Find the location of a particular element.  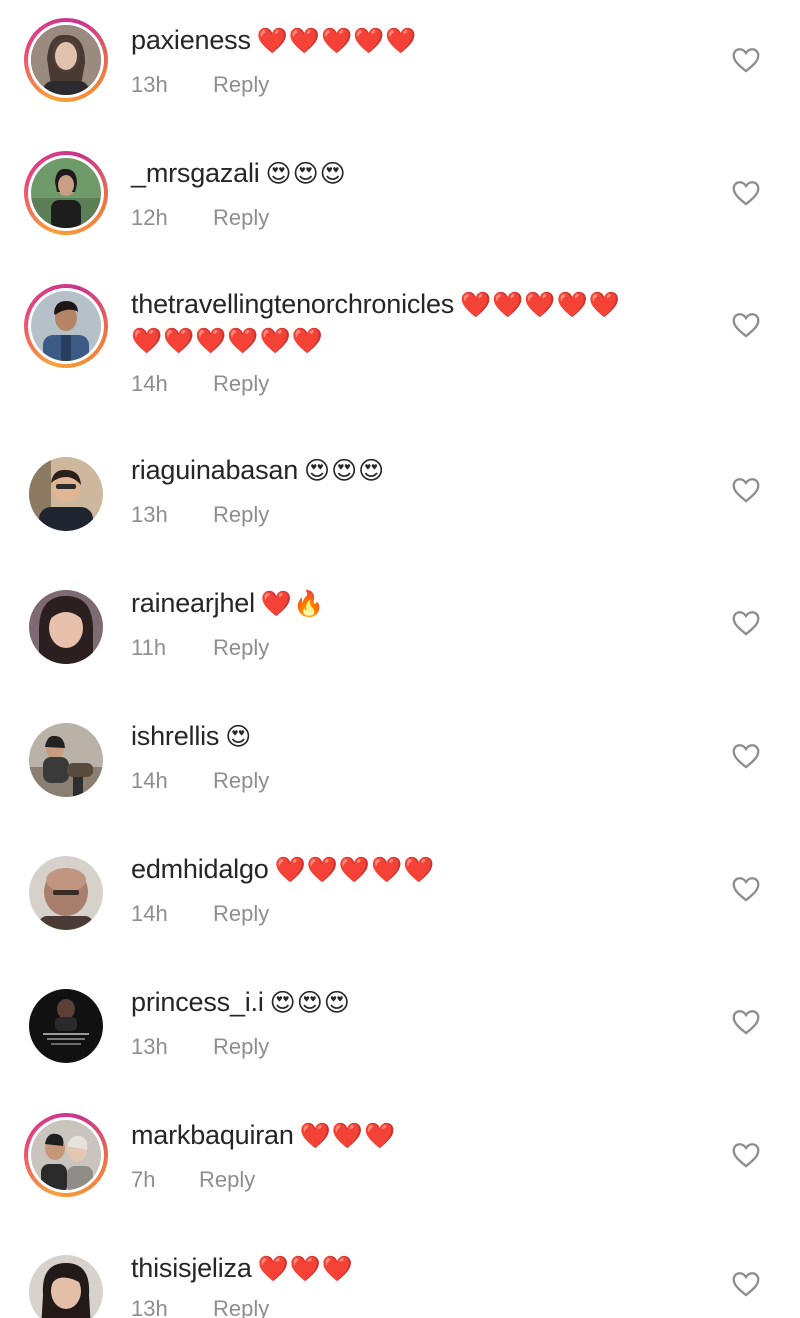

comment-item: edmhidalgo ❤️❤️❤️❤️❤️ 14h Reply is located at coordinates (400, 895).